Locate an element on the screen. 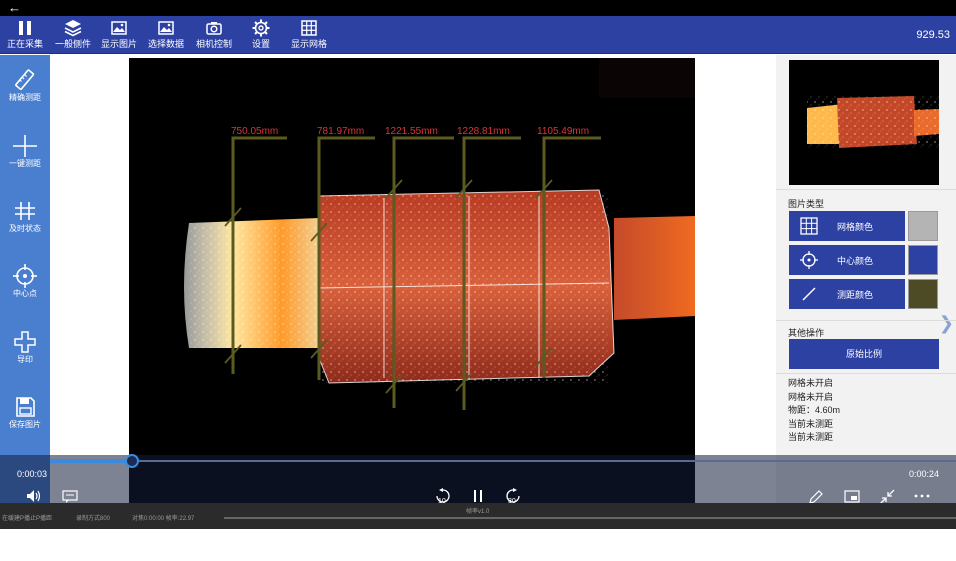 The width and height of the screenshot is (956, 561). taskbar-segment: 录制方式800 is located at coordinates (93, 519).